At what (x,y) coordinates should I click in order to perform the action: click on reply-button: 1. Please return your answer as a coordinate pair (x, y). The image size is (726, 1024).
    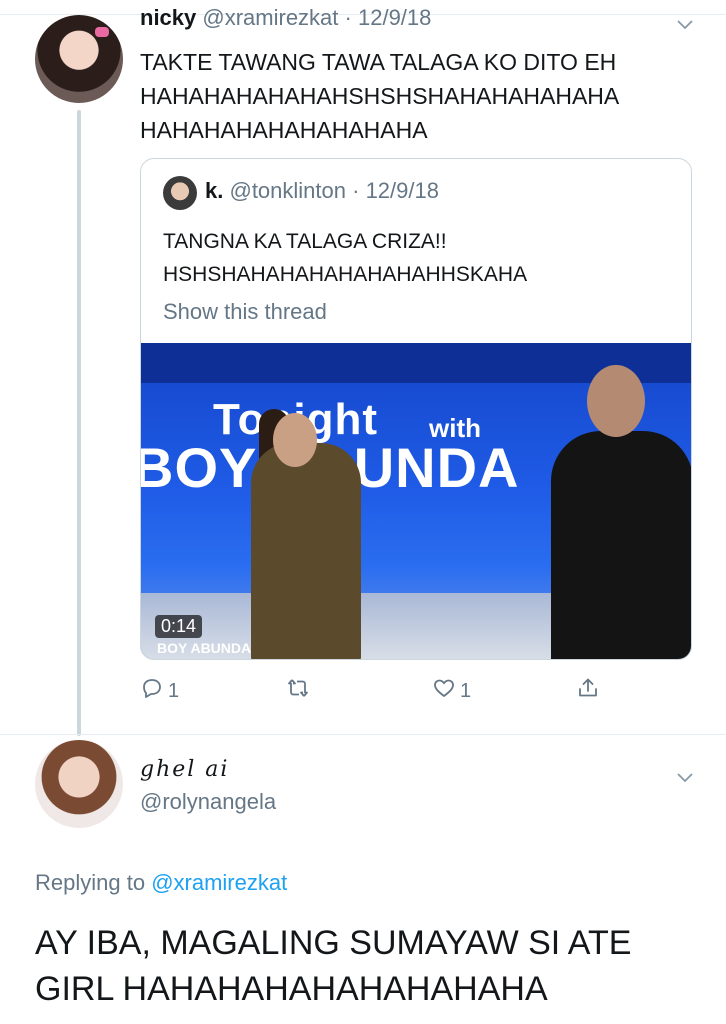
    Looking at the image, I should click on (159, 691).